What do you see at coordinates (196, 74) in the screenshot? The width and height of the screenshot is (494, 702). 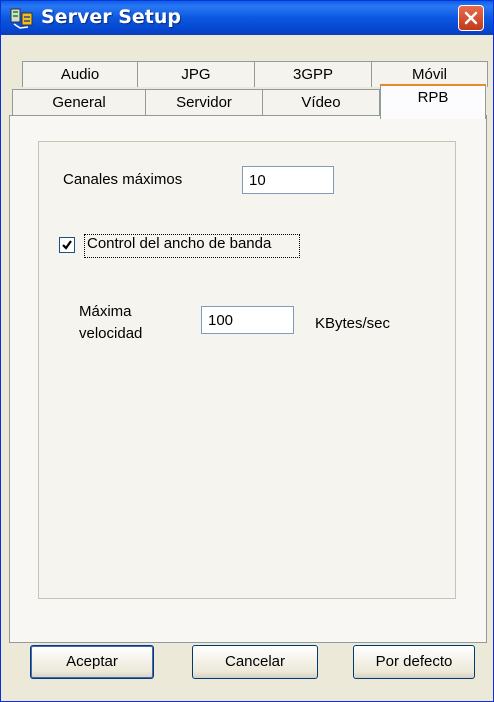 I see `tab-jpg: JPG` at bounding box center [196, 74].